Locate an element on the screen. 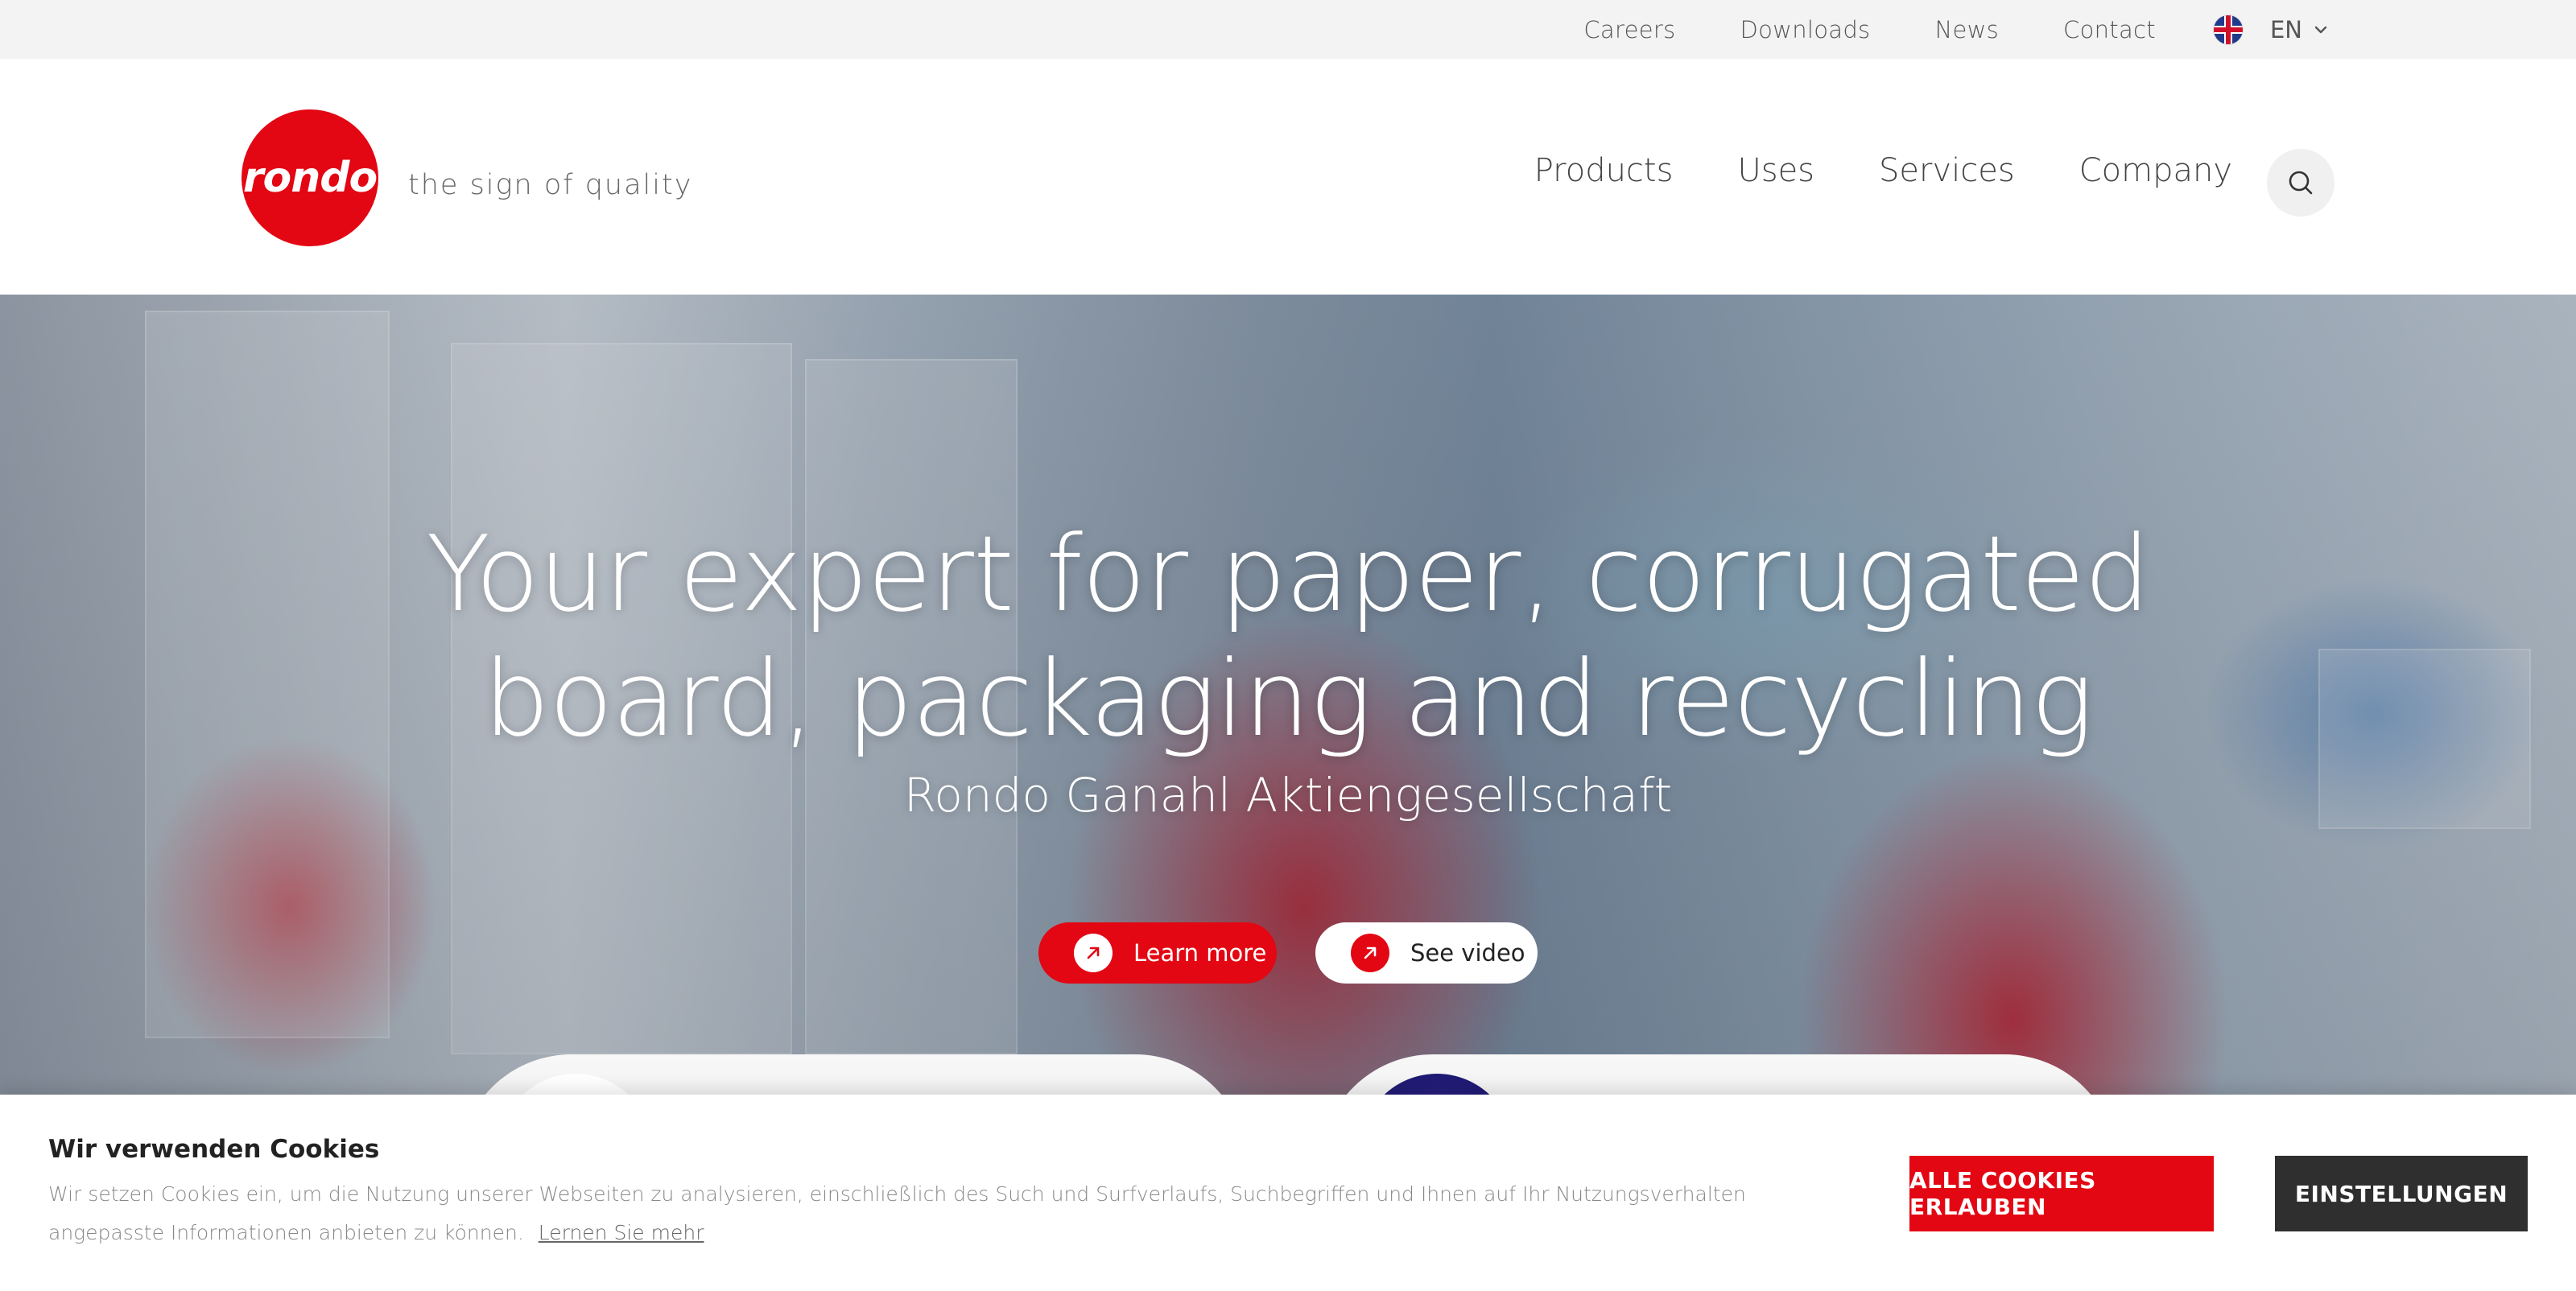 The width and height of the screenshot is (2576, 1291). logo-text: rondo is located at coordinates (310, 178).